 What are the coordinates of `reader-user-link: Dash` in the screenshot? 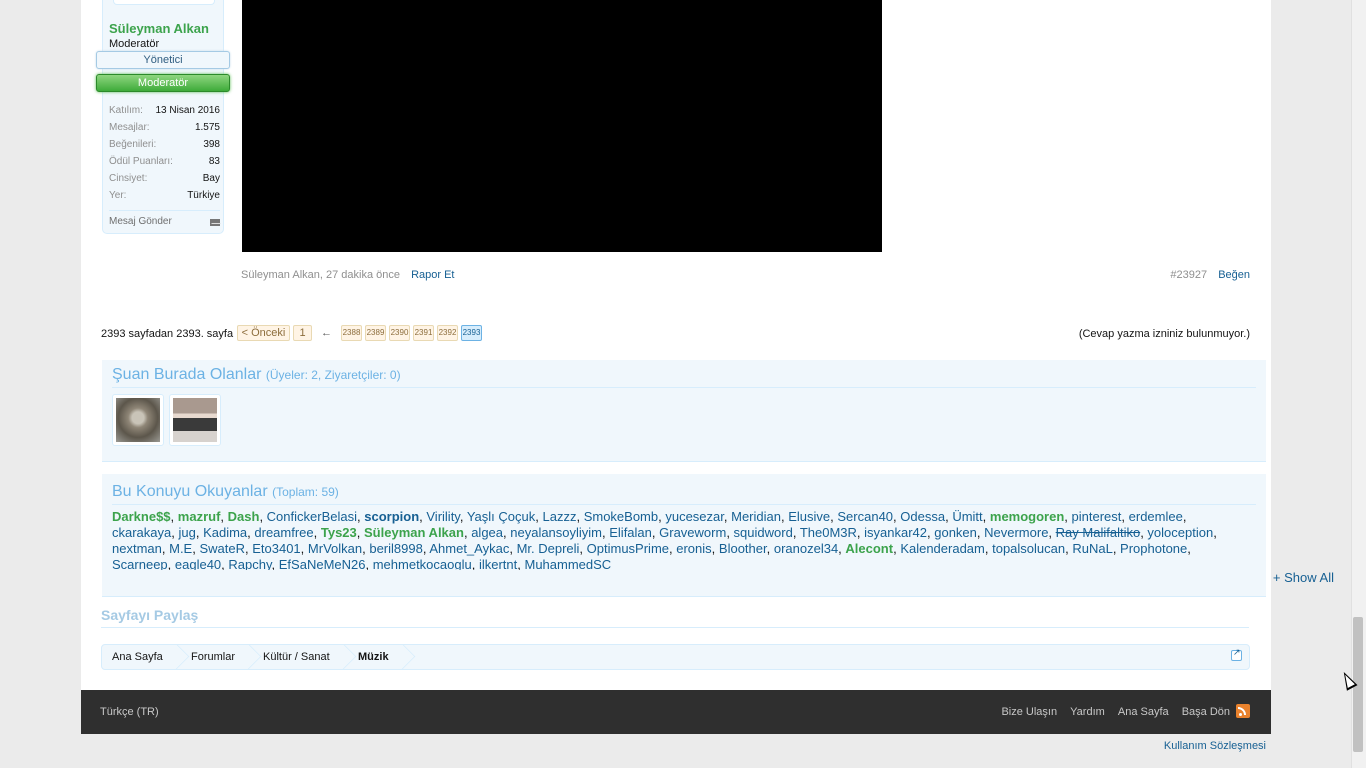 It's located at (244, 516).